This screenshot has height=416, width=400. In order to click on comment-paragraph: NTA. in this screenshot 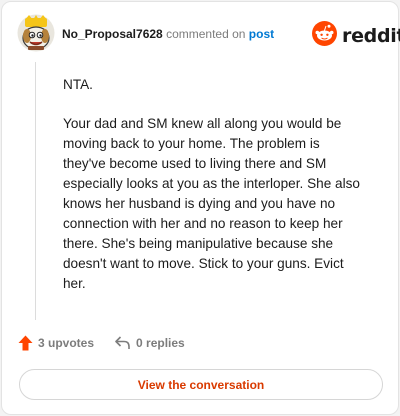, I will do `click(78, 84)`.